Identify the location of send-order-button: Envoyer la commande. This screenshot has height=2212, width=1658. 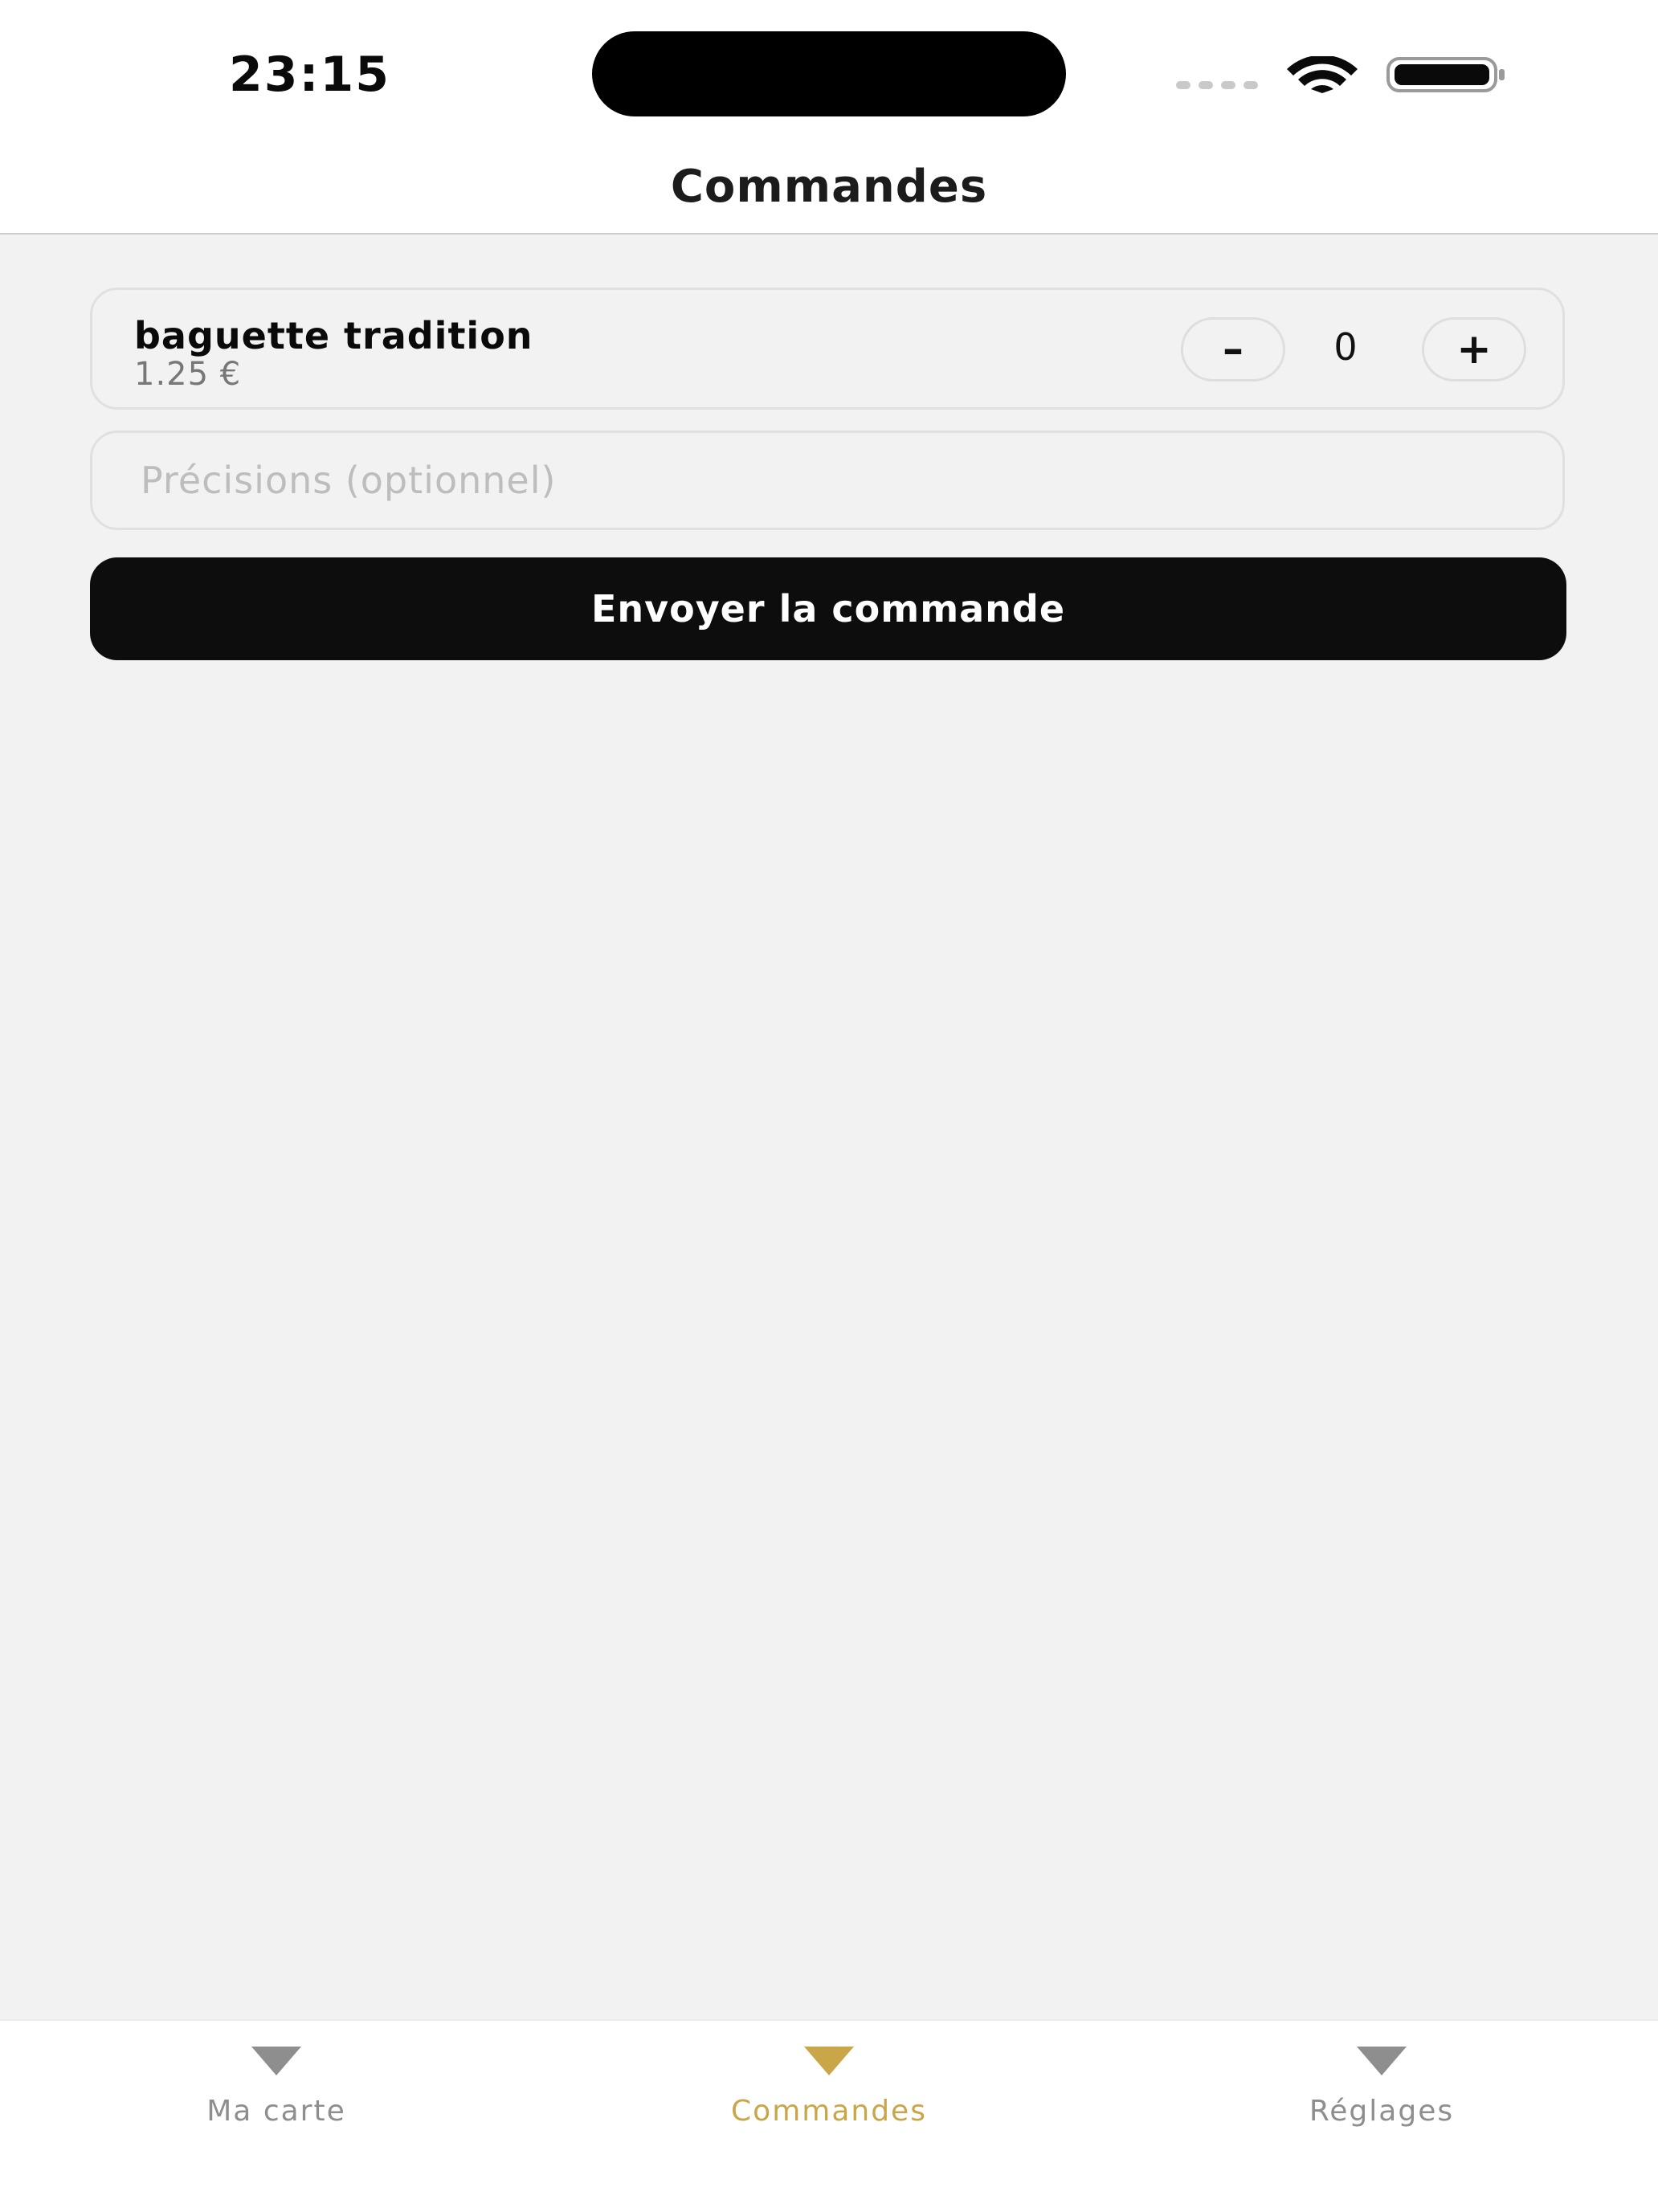
(828, 608).